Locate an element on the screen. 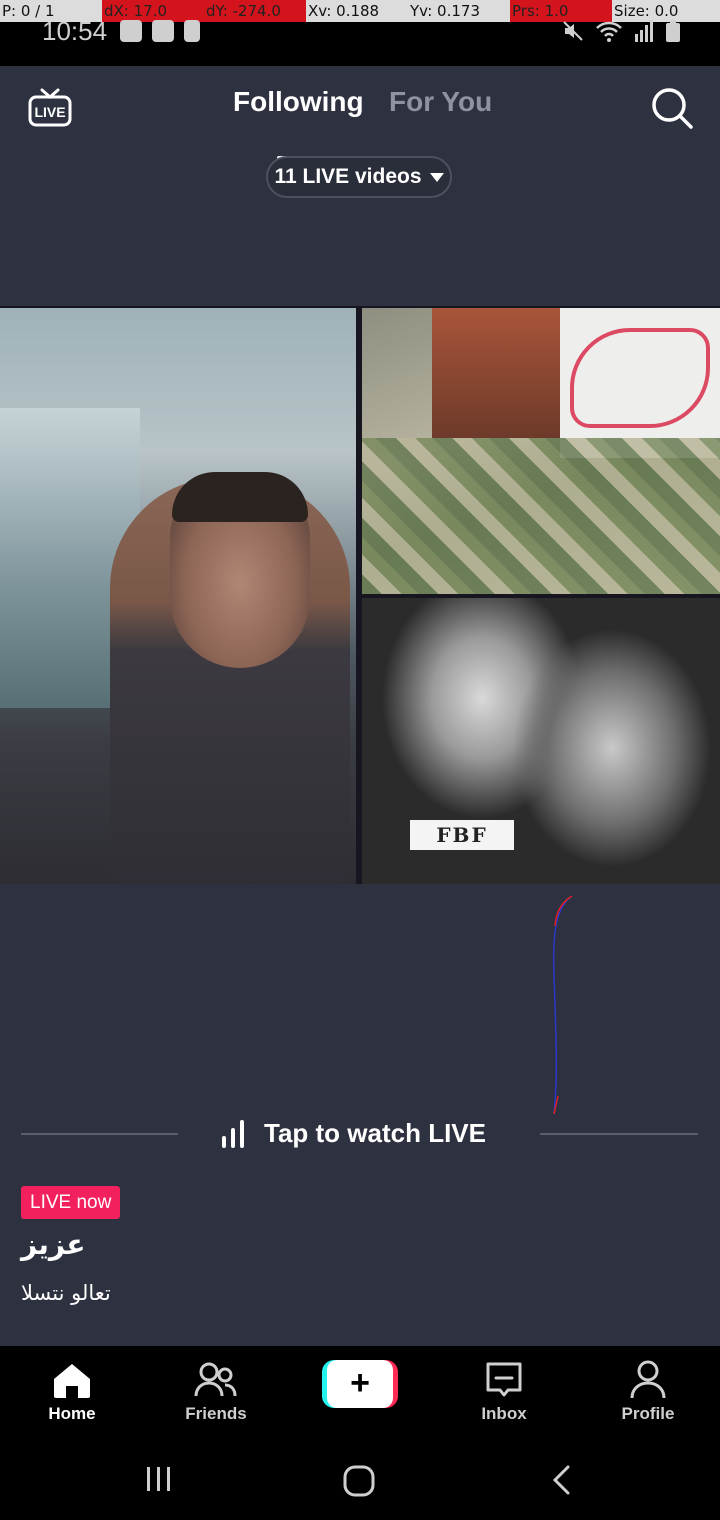 The height and width of the screenshot is (1520, 720). mute-icon is located at coordinates (573, 31).